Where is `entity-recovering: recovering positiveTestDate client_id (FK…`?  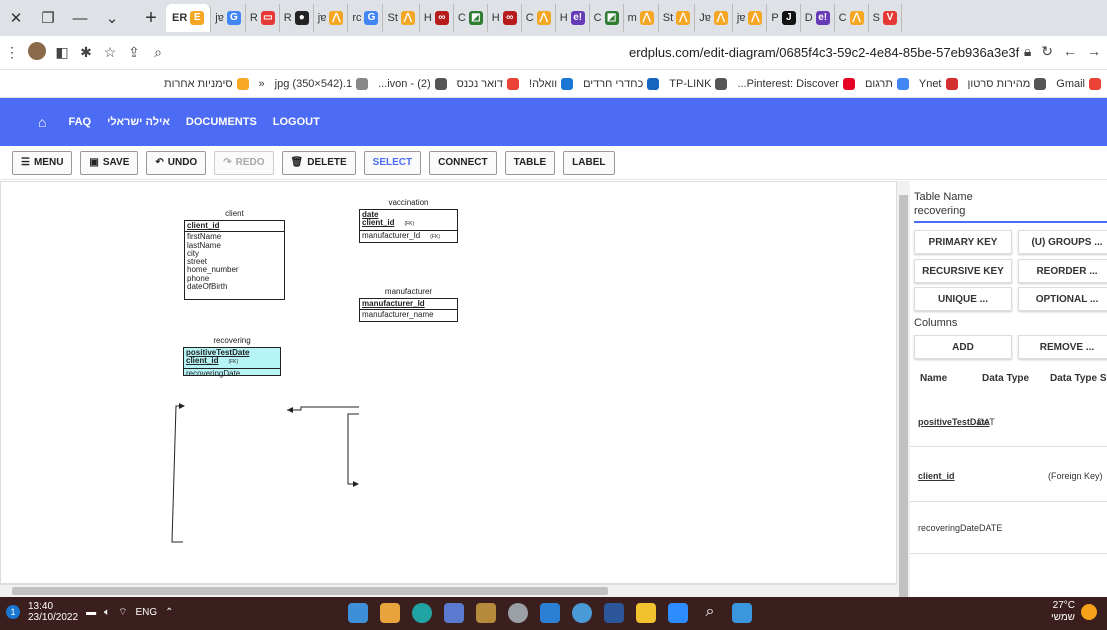 entity-recovering: recovering positiveTestDate client_id (FK… is located at coordinates (232, 356).